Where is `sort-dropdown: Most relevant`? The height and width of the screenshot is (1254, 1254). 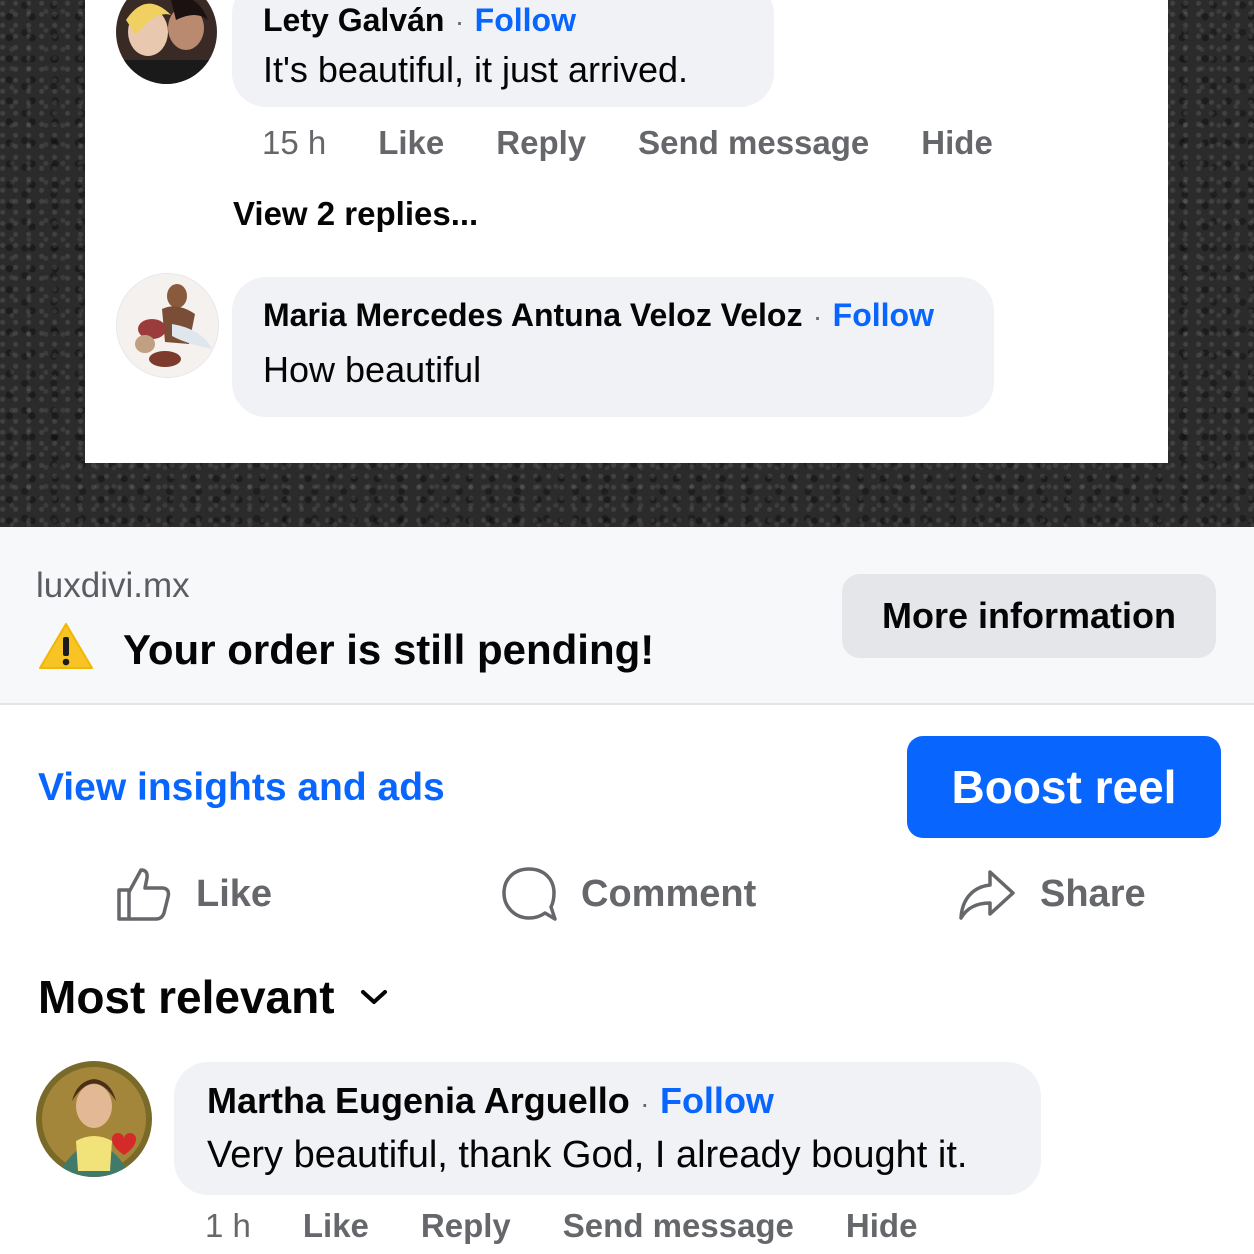
sort-dropdown: Most relevant is located at coordinates (213, 997).